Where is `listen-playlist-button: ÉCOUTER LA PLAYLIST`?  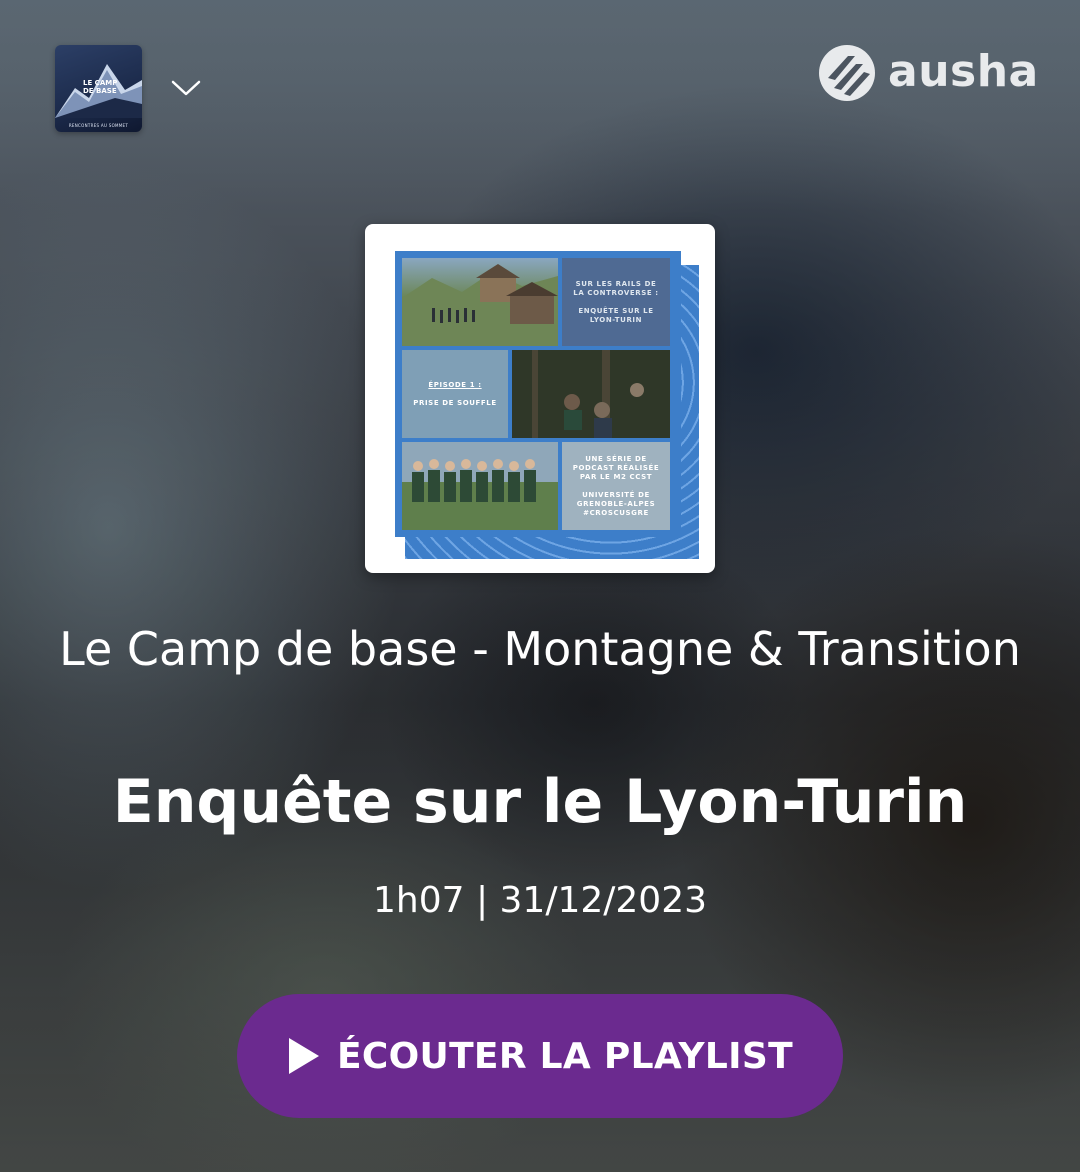
listen-playlist-button: ÉCOUTER LA PLAYLIST is located at coordinates (540, 1056).